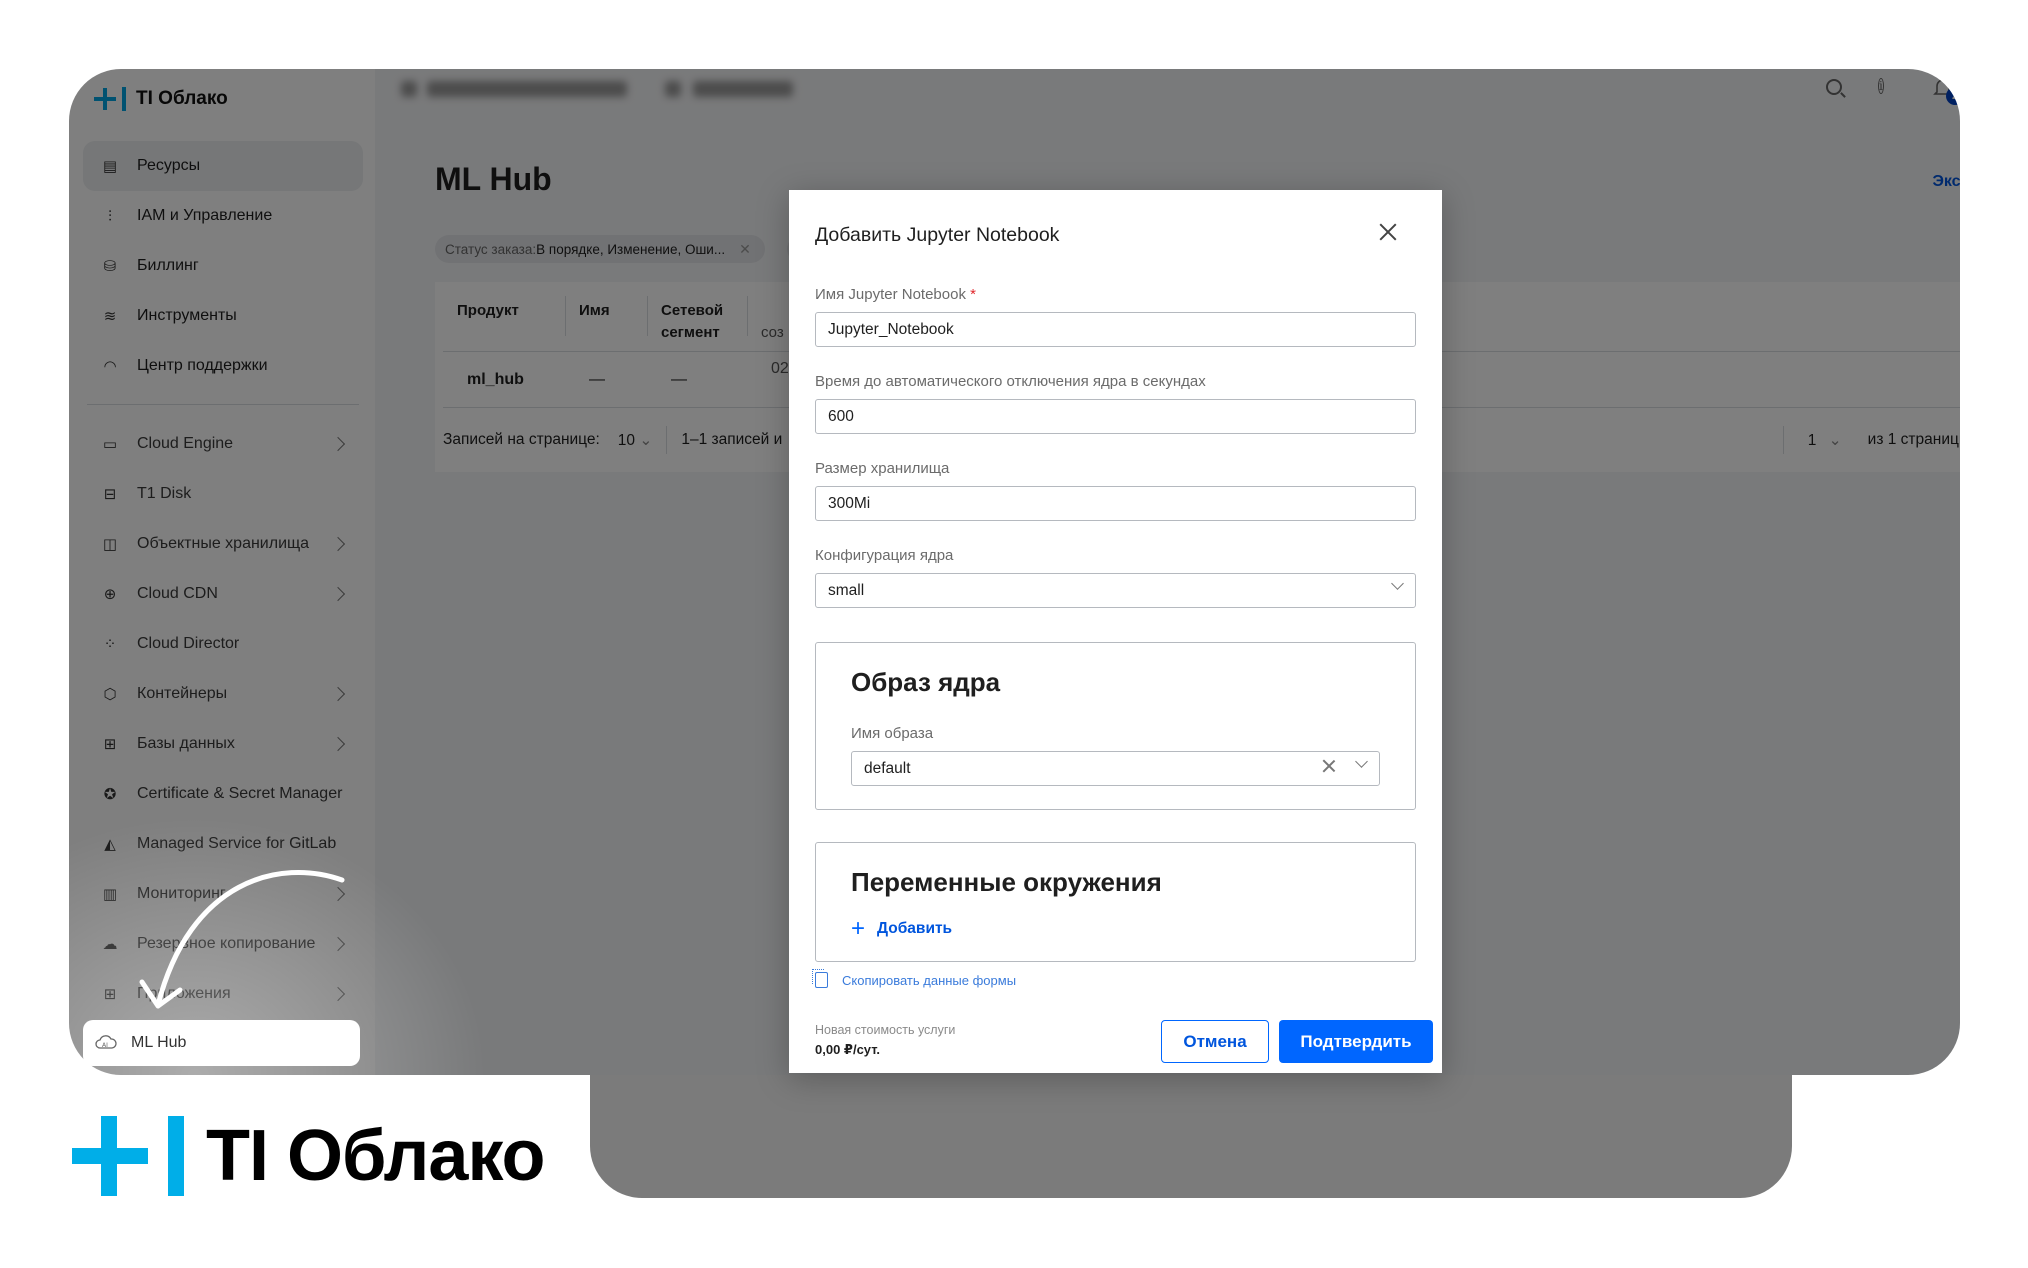  Describe the element at coordinates (745, 249) in the screenshot. I see `remove-filter-icon: ✕` at that location.